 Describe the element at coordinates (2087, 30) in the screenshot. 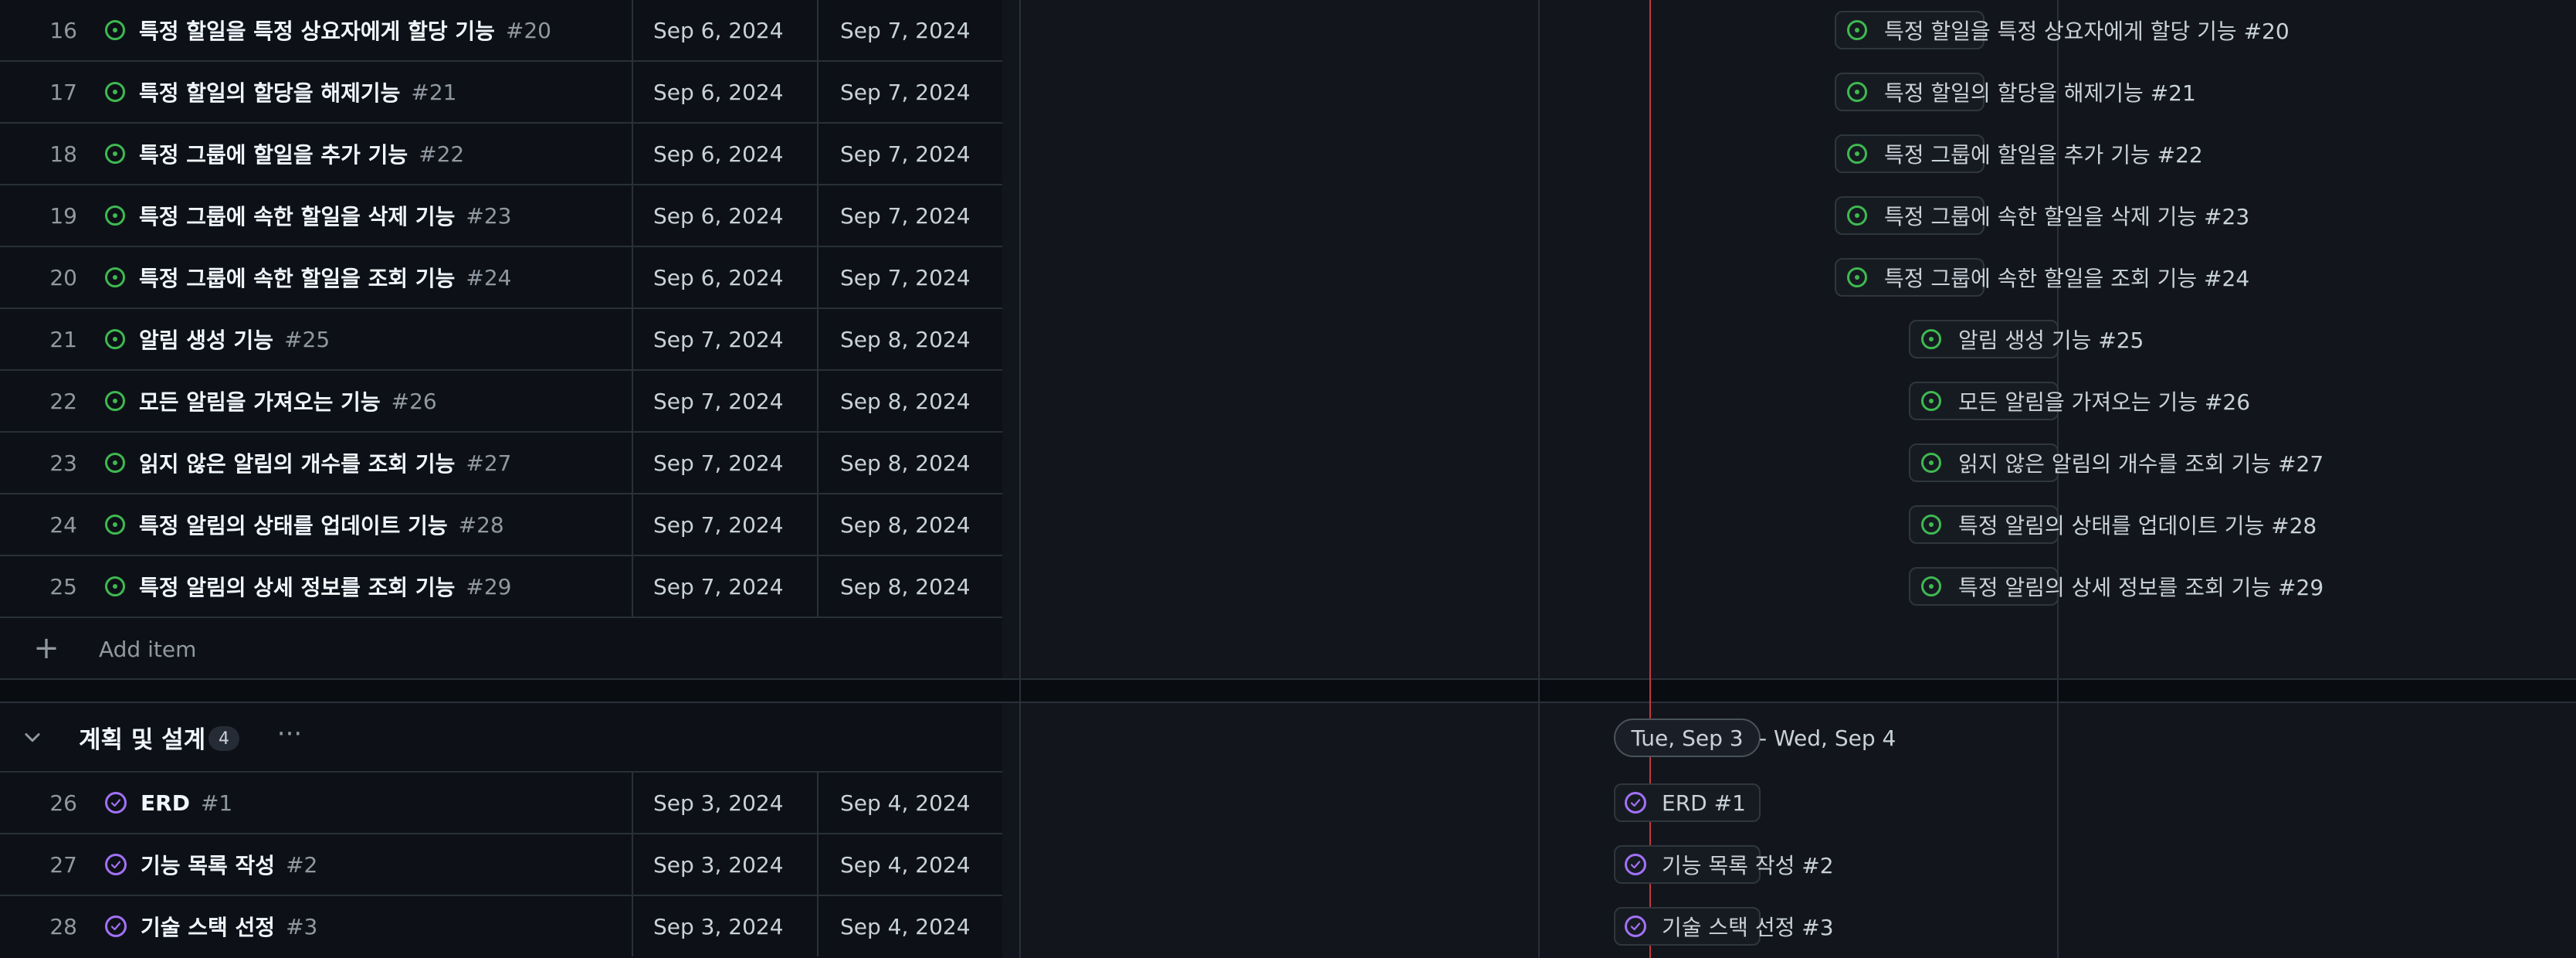

I see `timeline-bar-label: 특정 할일을 특정 상요자에게 할당 기능 #20` at that location.